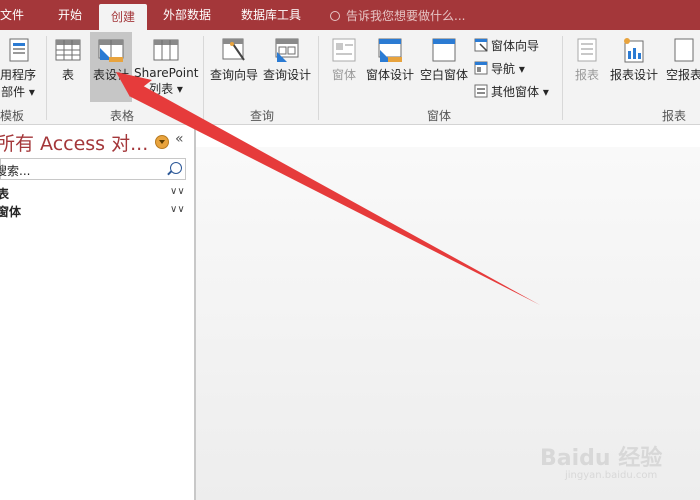  What do you see at coordinates (18, 92) in the screenshot?
I see `application-parts-label-2: 部件 ▾` at bounding box center [18, 92].